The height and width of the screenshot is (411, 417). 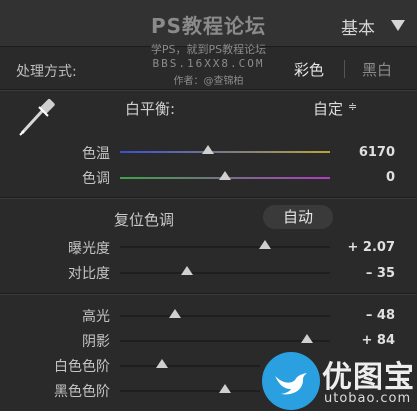 I want to click on logo-text: 优图宝, so click(x=368, y=377).